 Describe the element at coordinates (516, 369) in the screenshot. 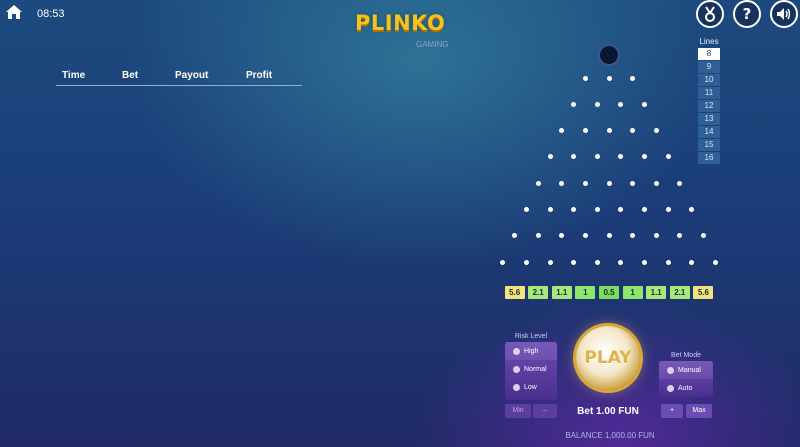

I see `normal-risk-icon` at that location.